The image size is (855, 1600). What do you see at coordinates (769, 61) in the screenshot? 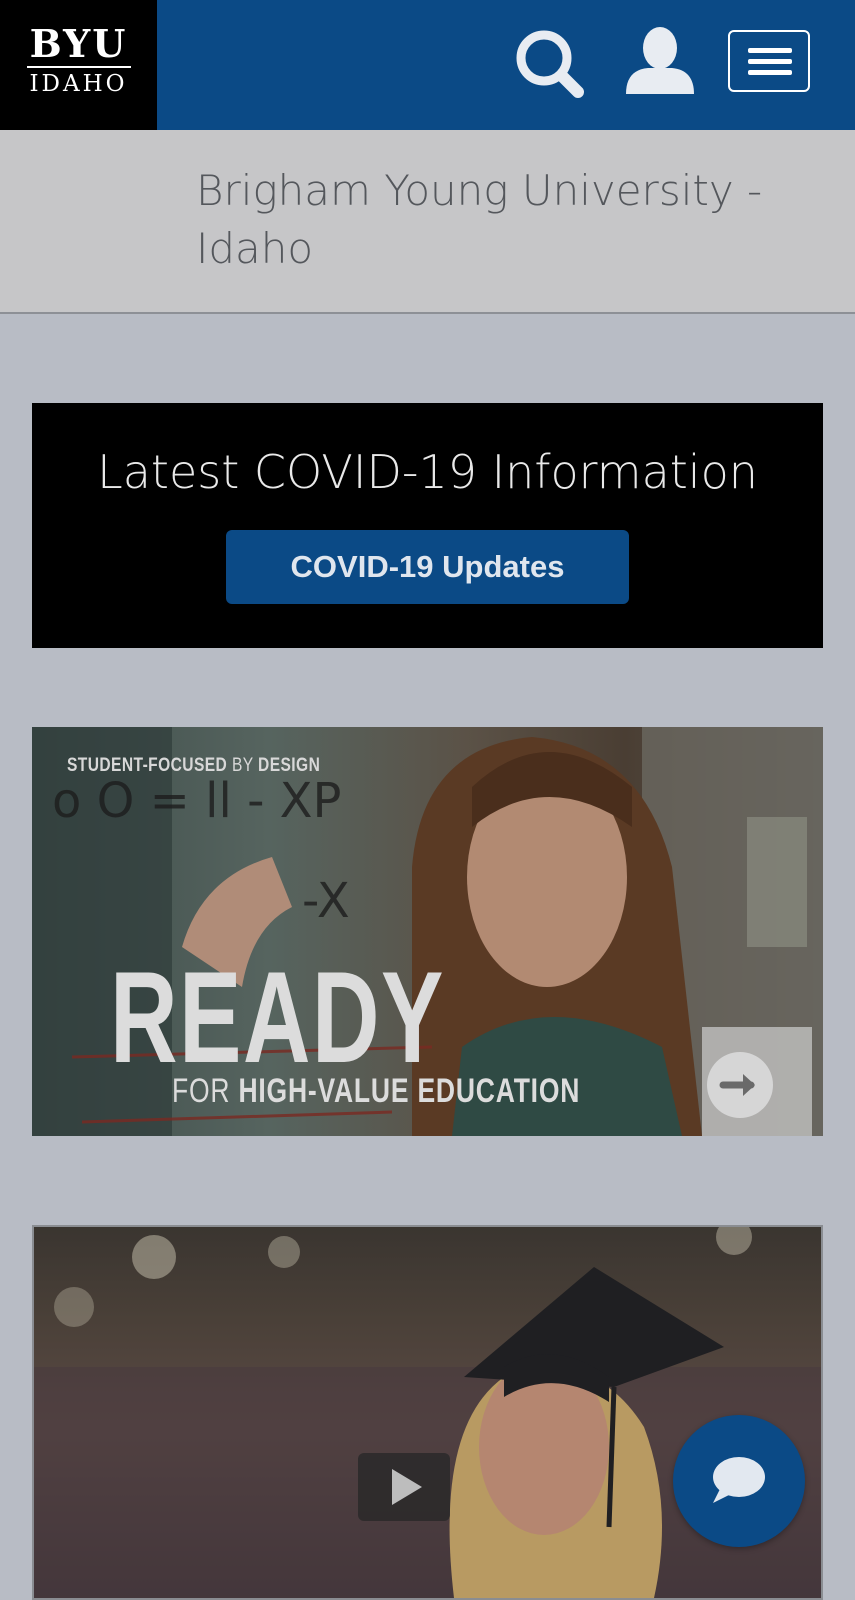
I see `menu-button` at bounding box center [769, 61].